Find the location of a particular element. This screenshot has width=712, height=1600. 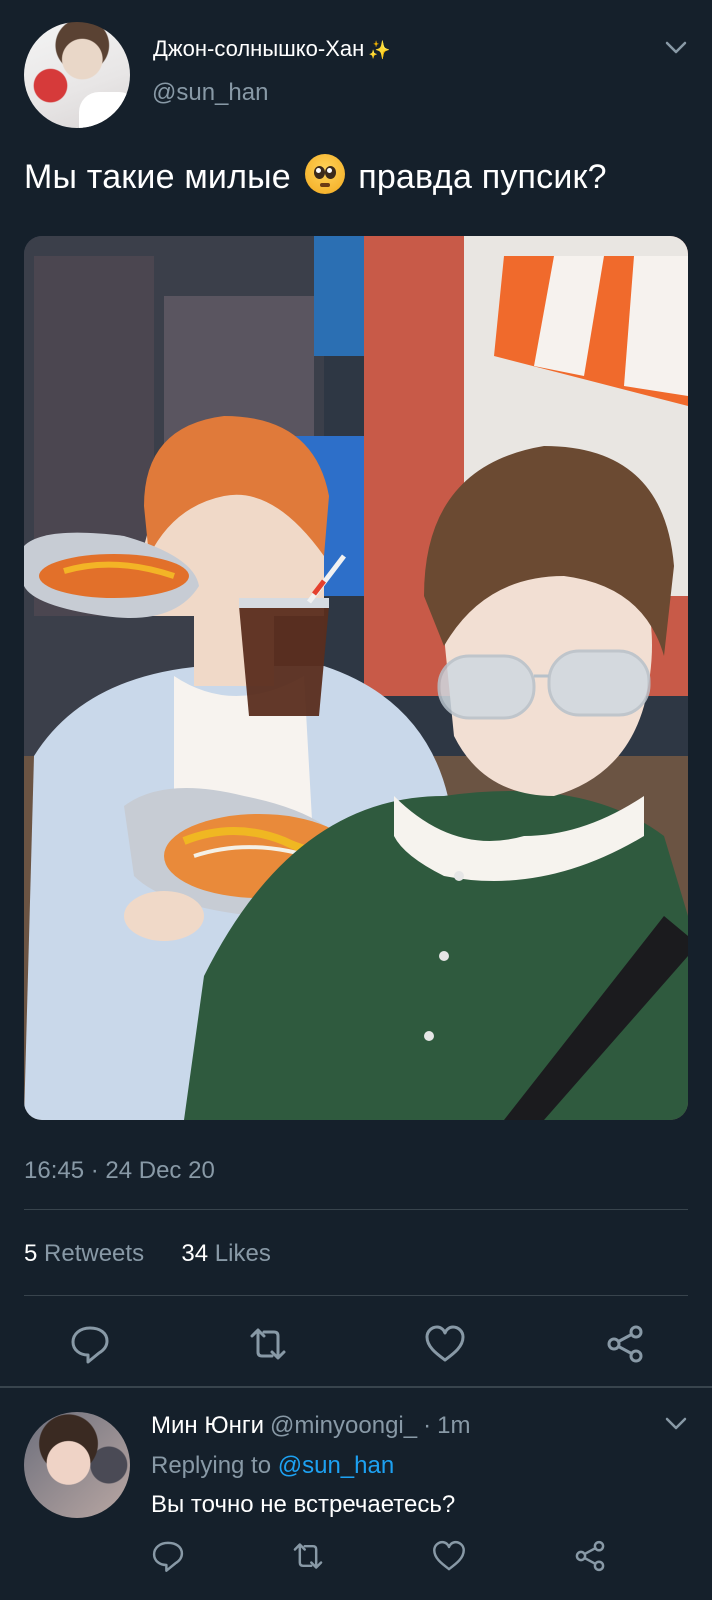

pleading-face-icon is located at coordinates (324, 174).